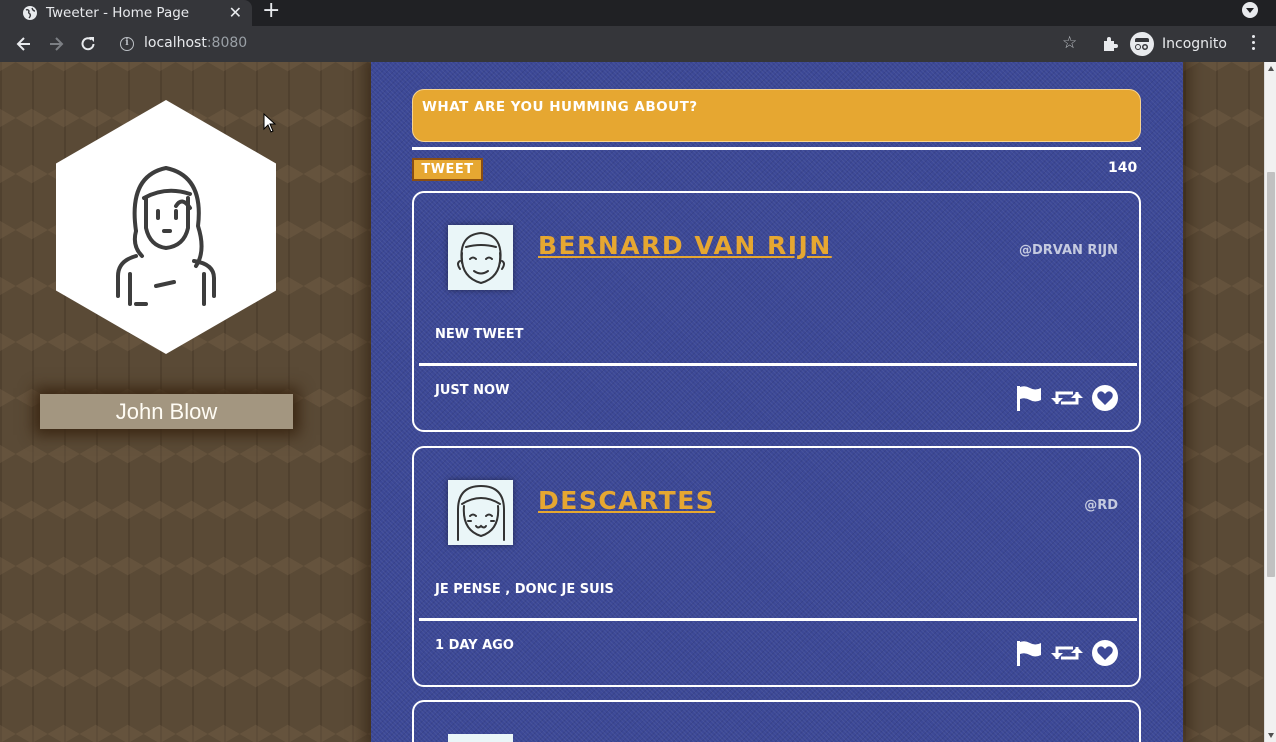 The image size is (1276, 742). Describe the element at coordinates (474, 645) in the screenshot. I see `tweet-timestamp: 1 day ago` at that location.